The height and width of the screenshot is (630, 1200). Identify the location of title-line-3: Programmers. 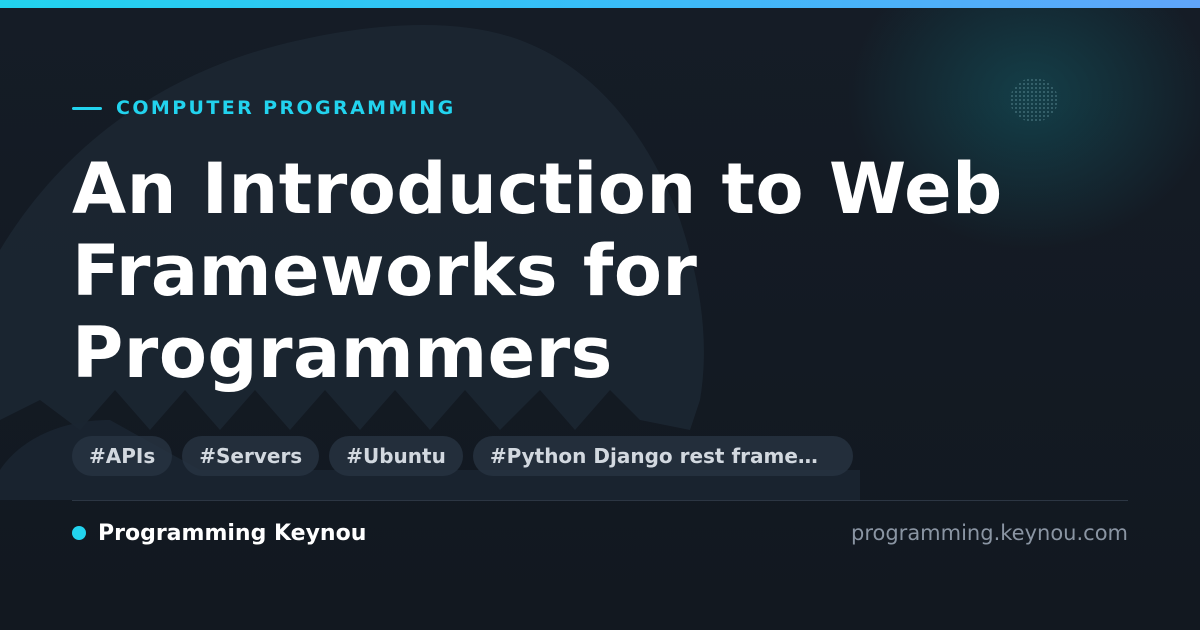
(342, 353).